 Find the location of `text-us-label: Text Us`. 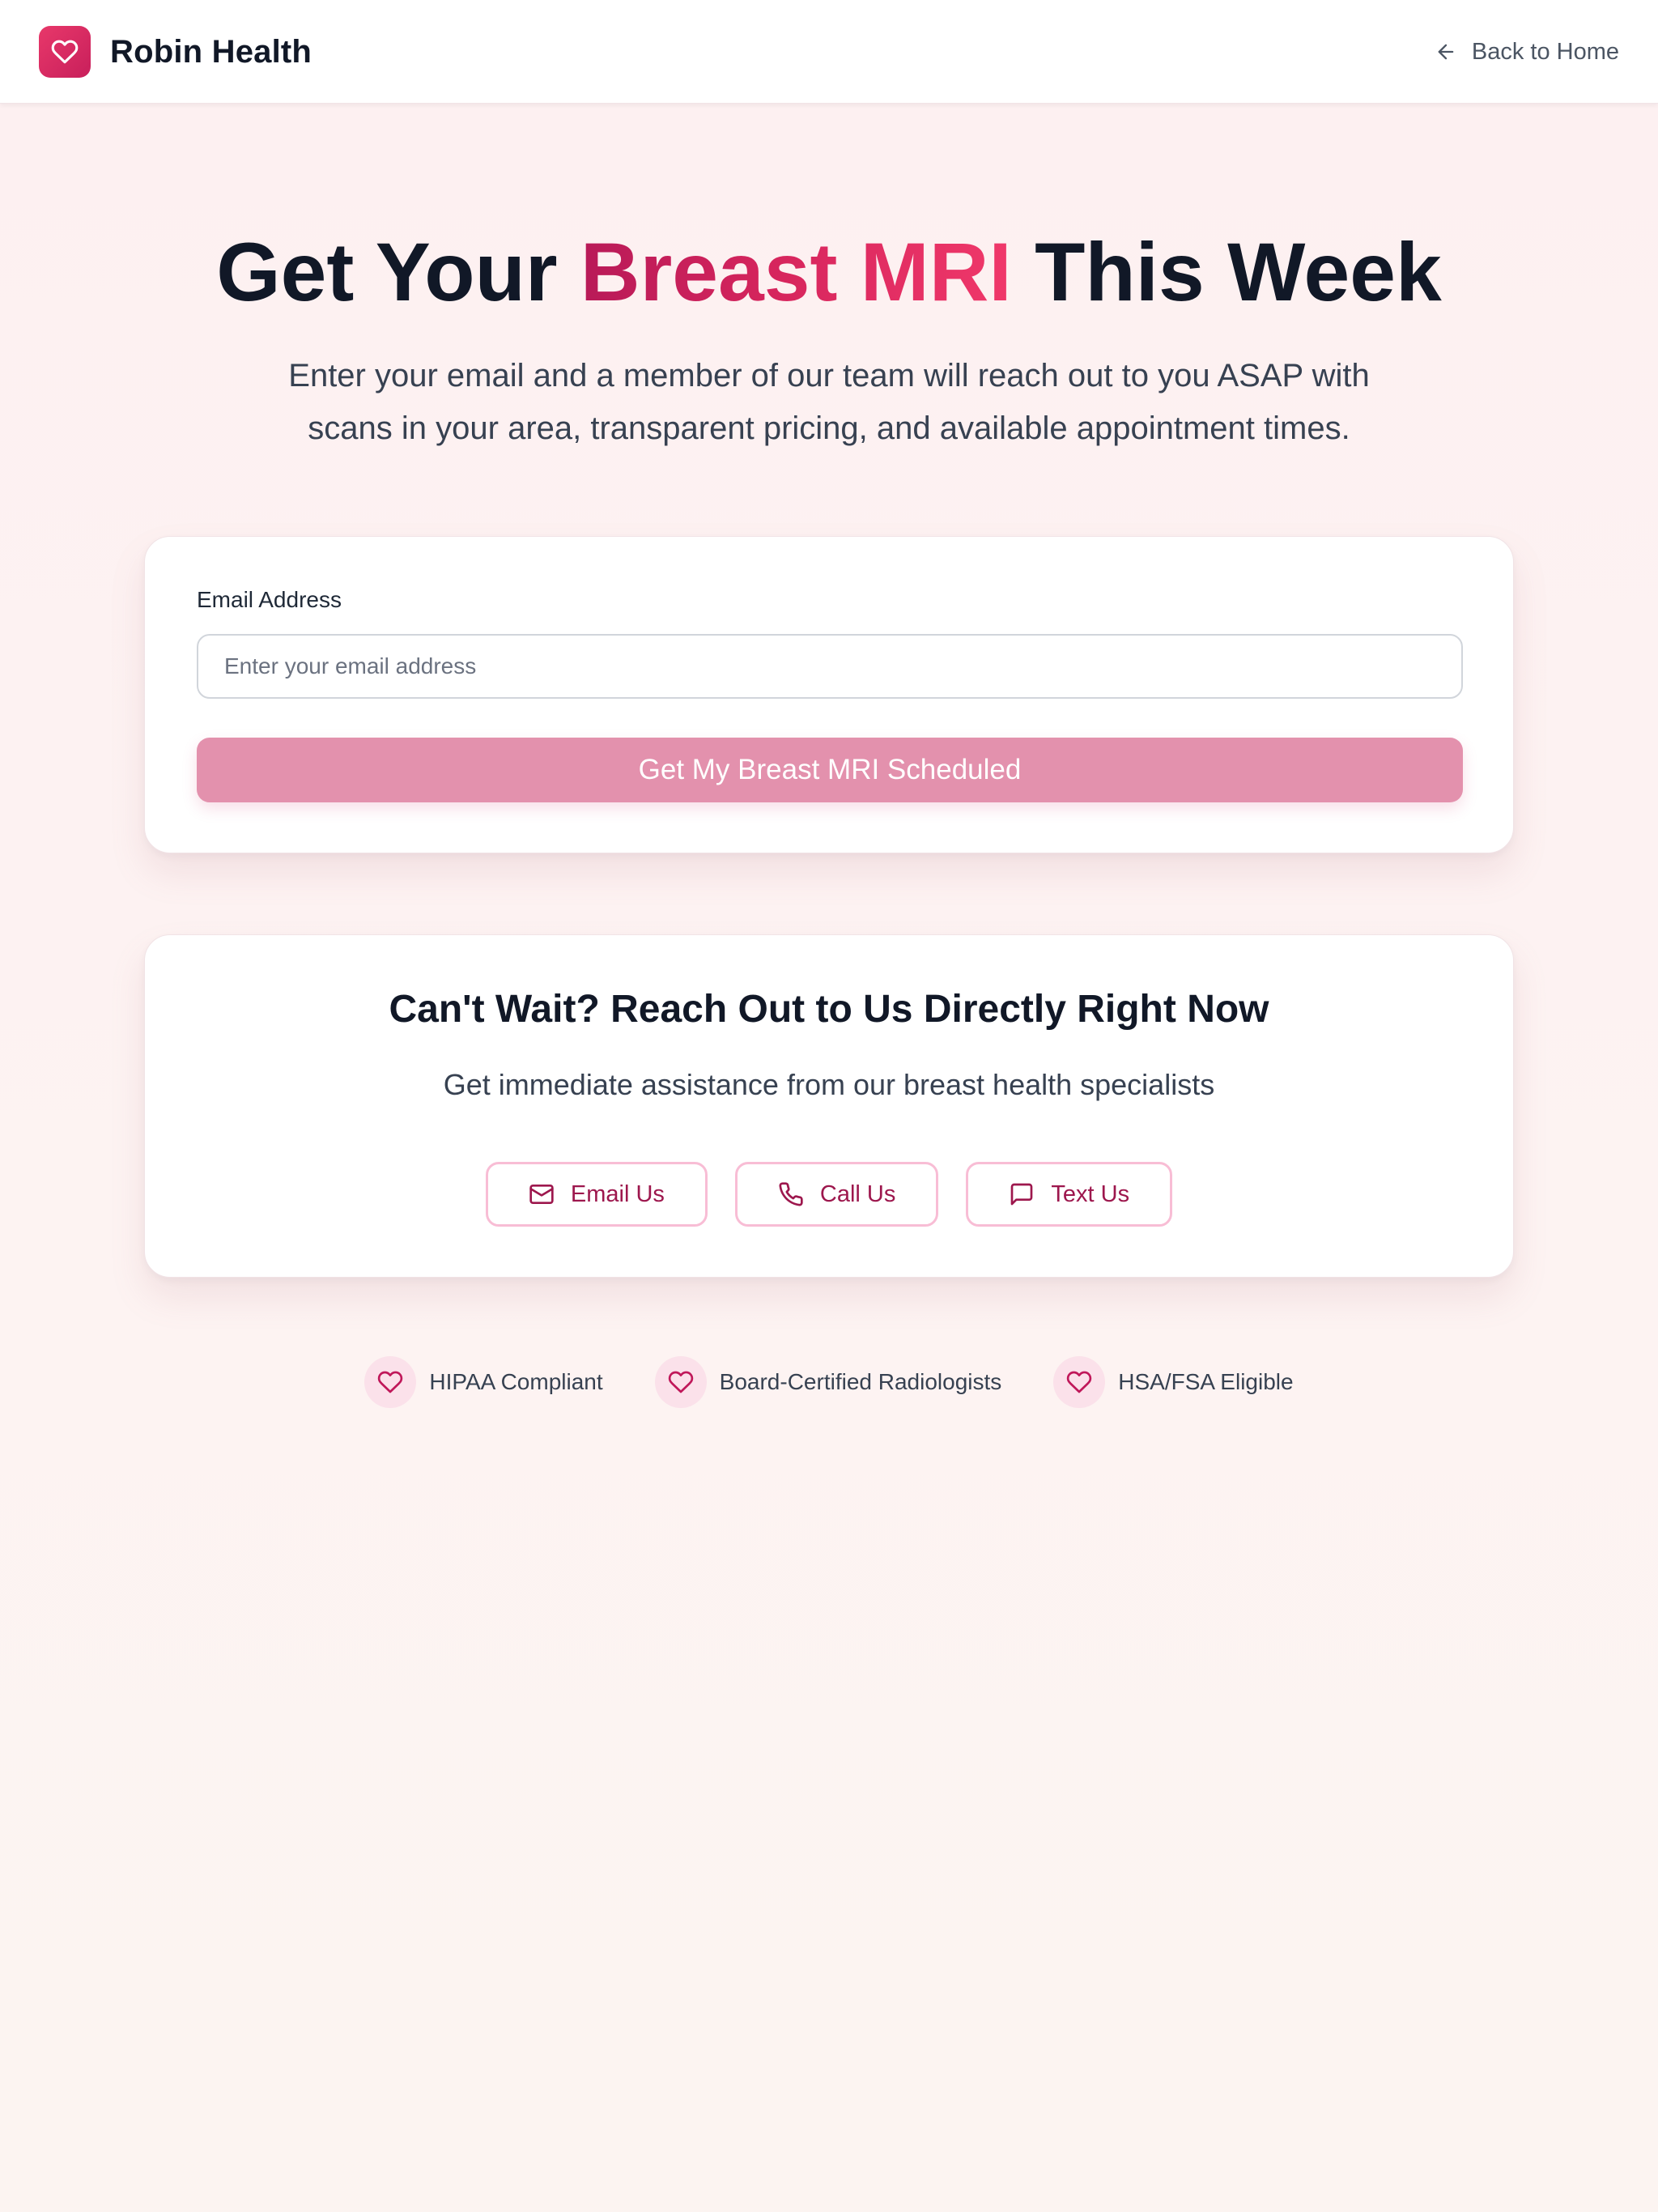

text-us-label: Text Us is located at coordinates (1090, 1194).